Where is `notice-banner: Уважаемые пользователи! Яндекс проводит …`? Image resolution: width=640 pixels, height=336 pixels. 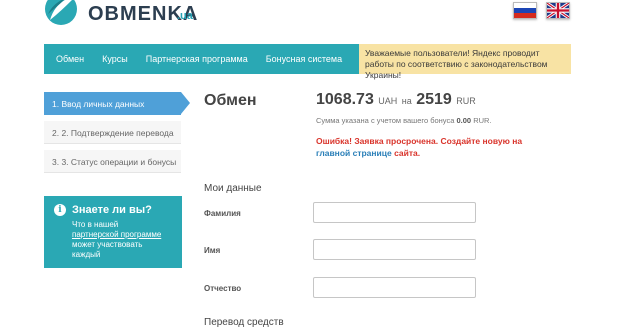 notice-banner: Уважаемые пользователи! Яндекс проводит … is located at coordinates (465, 62).